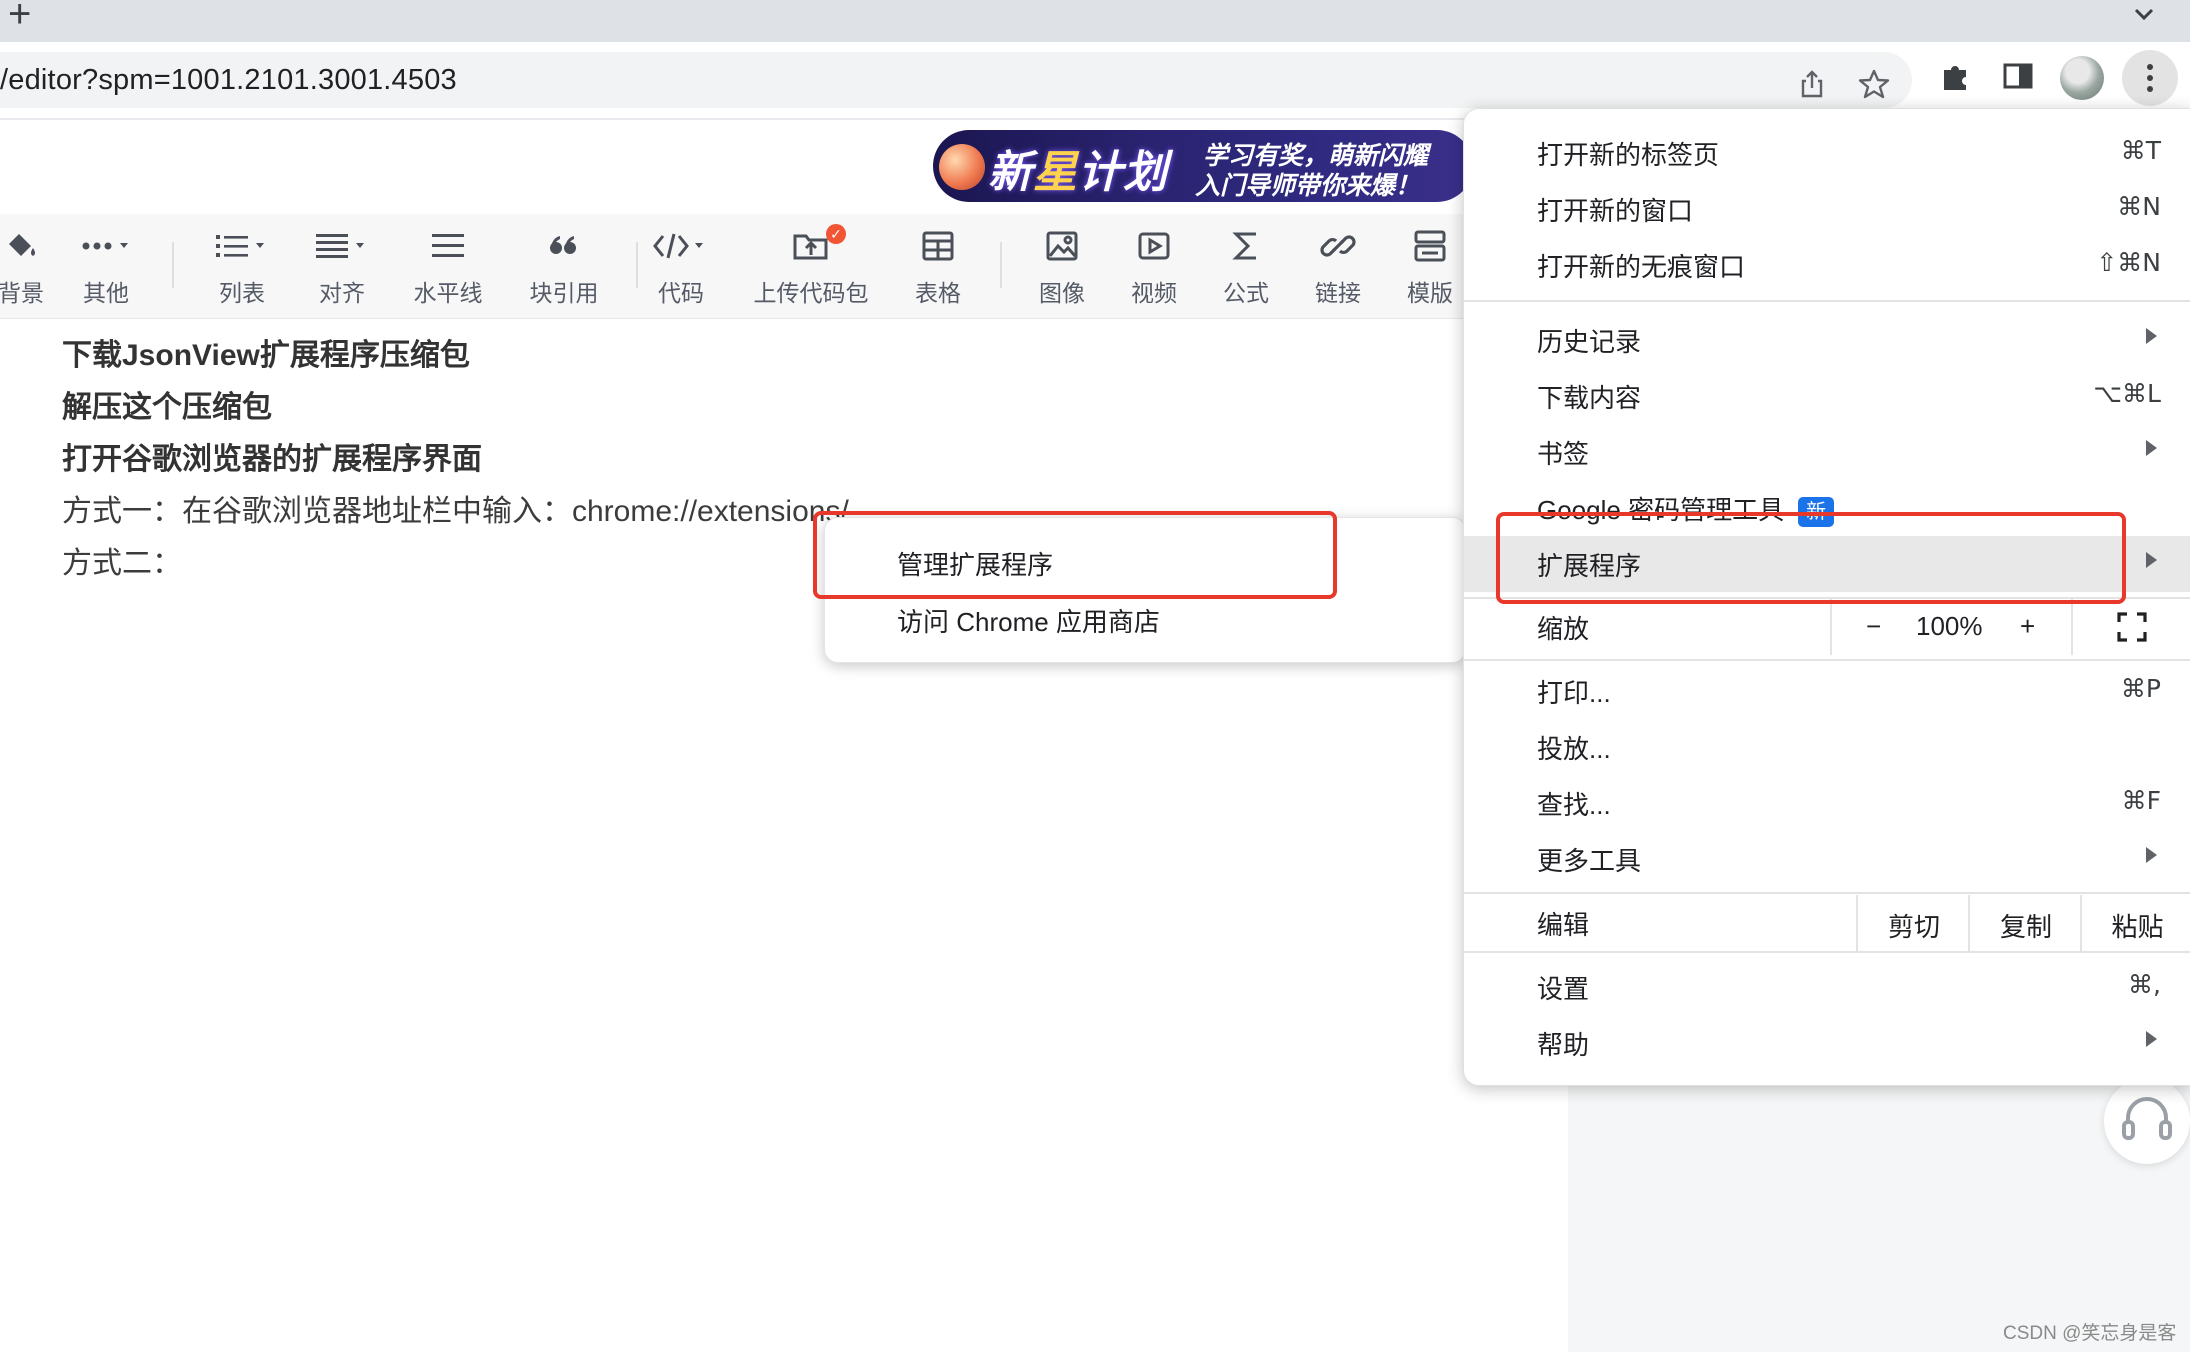 The width and height of the screenshot is (2190, 1352). I want to click on tool-list: 列表, so click(242, 266).